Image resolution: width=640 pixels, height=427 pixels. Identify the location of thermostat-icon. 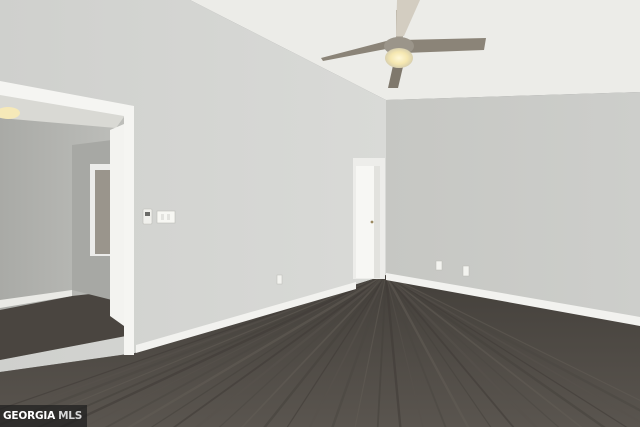
(147, 216).